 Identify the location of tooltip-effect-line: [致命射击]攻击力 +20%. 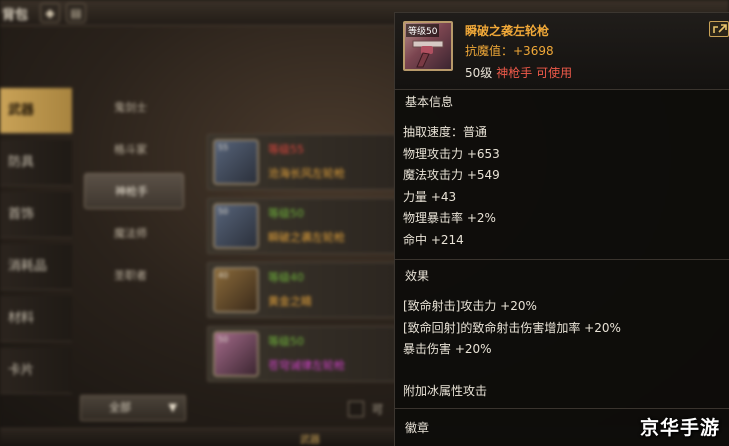
(470, 306).